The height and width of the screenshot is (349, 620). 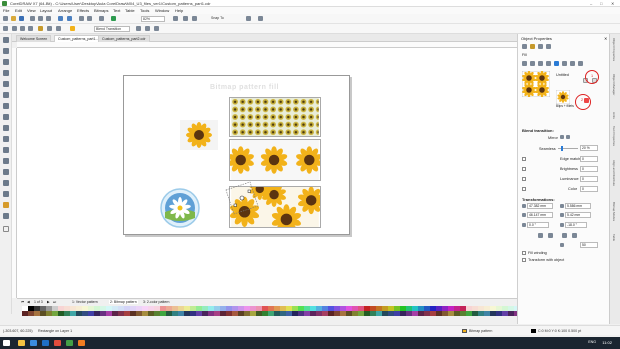 I want to click on edge-match-checkbox, so click(x=524, y=159).